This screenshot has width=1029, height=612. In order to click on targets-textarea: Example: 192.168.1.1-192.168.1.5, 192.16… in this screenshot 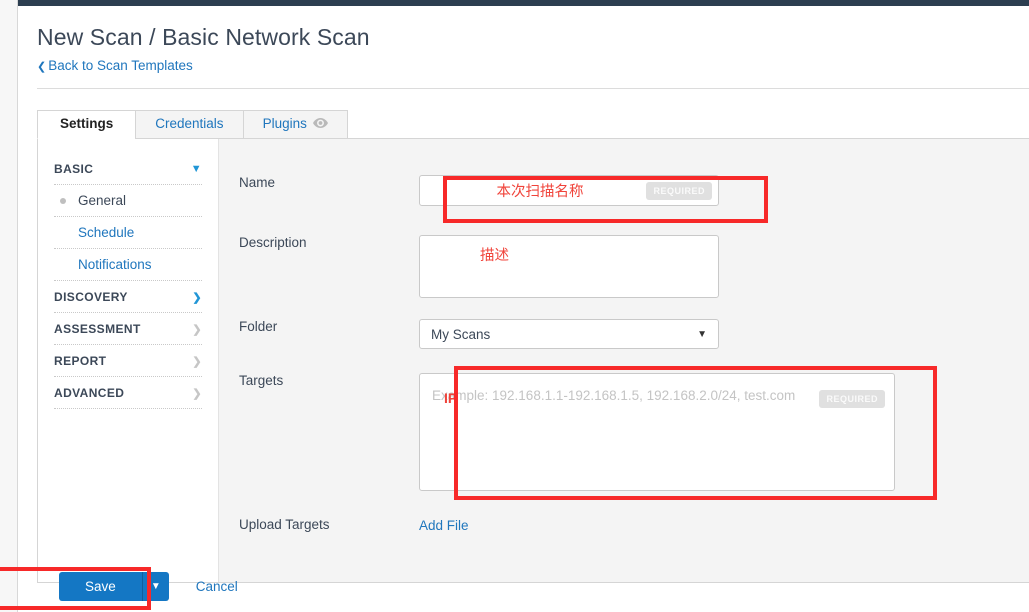, I will do `click(657, 432)`.